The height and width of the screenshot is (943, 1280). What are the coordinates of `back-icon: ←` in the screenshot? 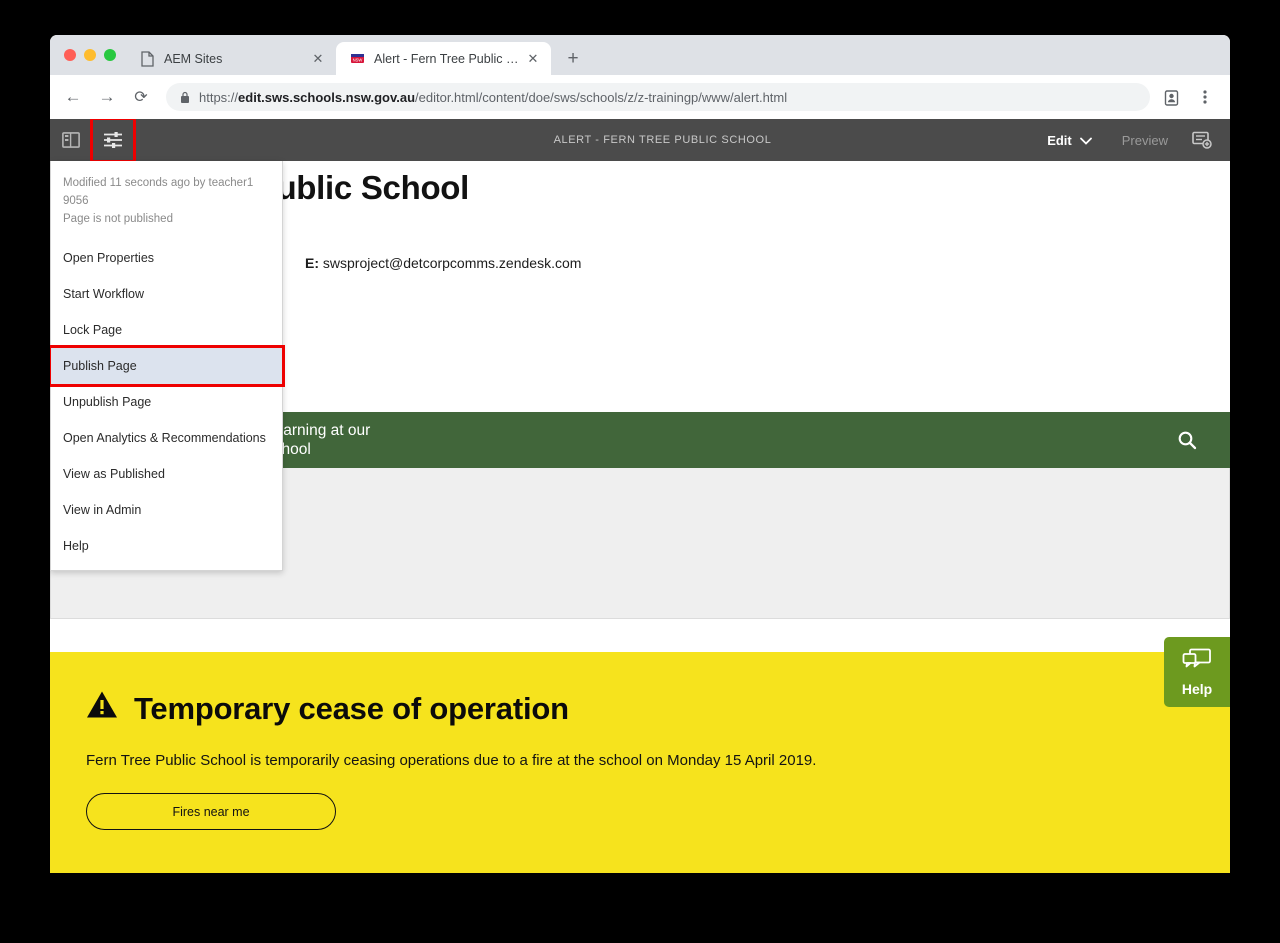 It's located at (73, 97).